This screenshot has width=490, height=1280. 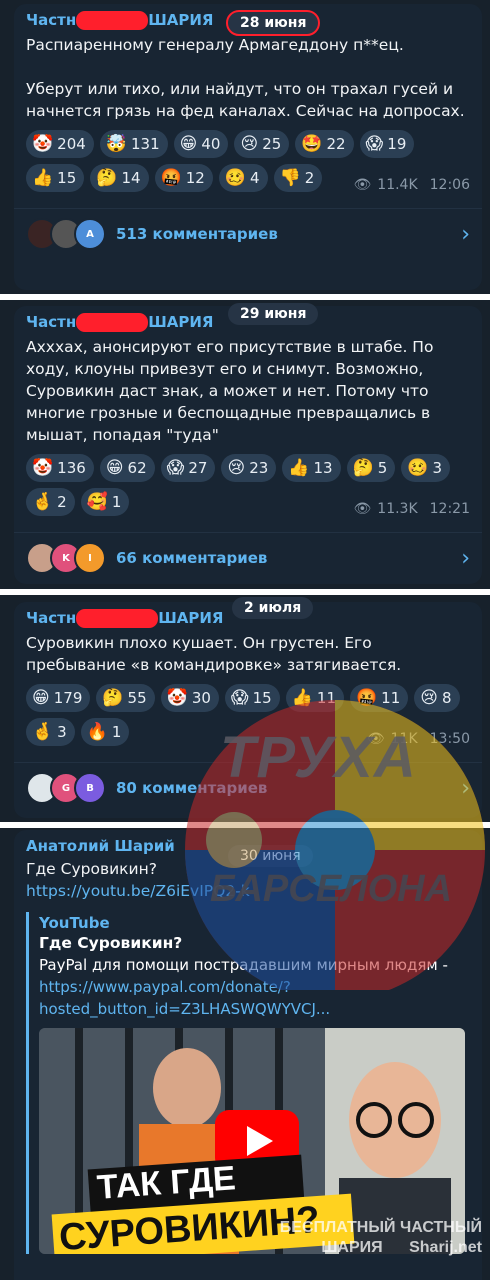 I want to click on reaction-chip: 😱 15, so click(x=252, y=698).